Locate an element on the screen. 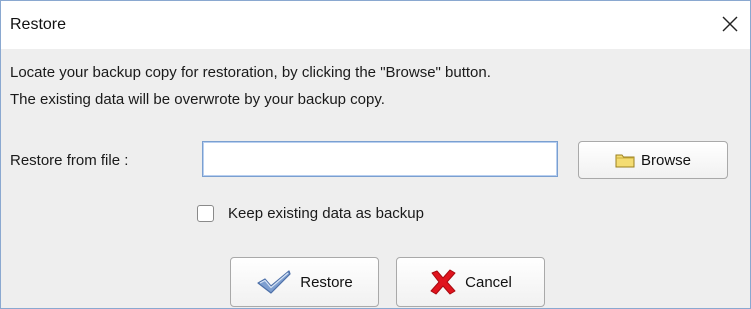 The width and height of the screenshot is (751, 309). folder-icon is located at coordinates (625, 160).